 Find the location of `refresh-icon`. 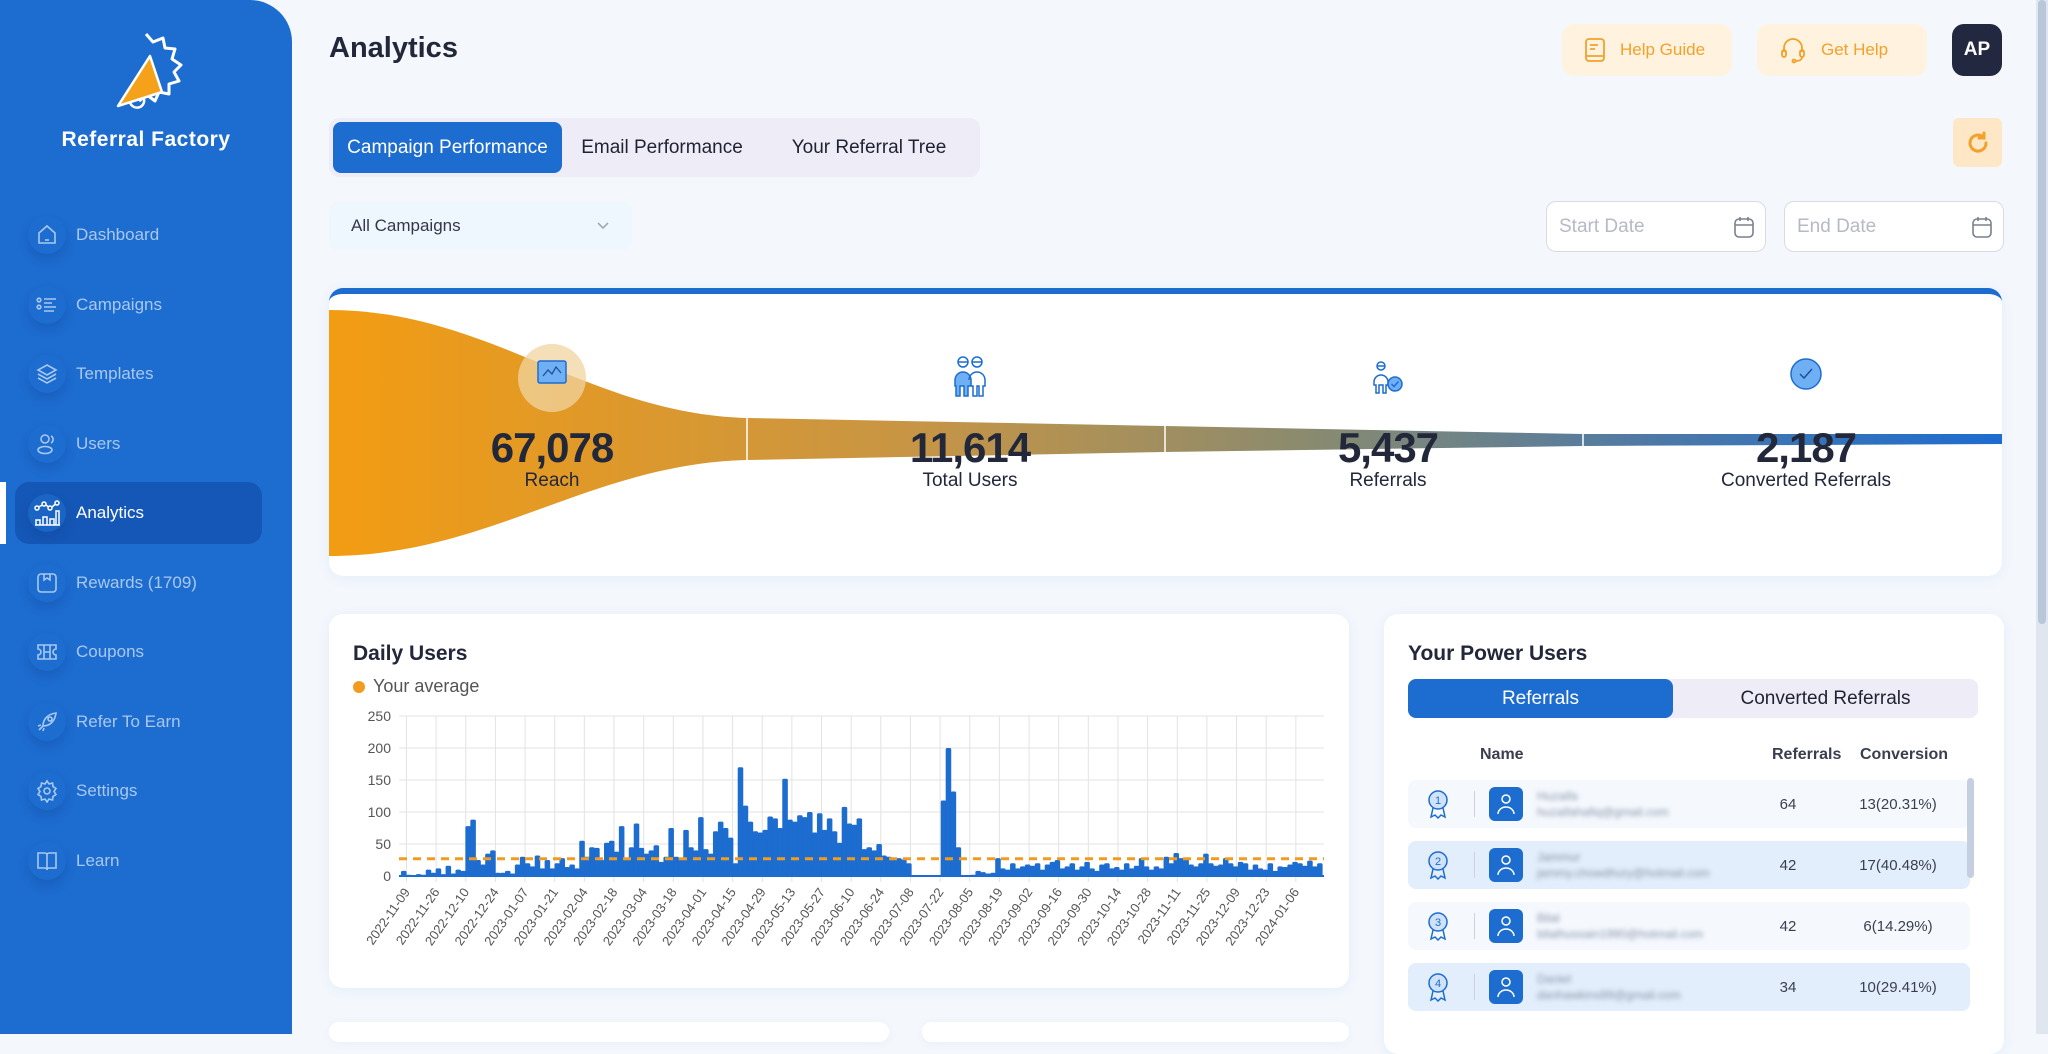

refresh-icon is located at coordinates (1978, 141).